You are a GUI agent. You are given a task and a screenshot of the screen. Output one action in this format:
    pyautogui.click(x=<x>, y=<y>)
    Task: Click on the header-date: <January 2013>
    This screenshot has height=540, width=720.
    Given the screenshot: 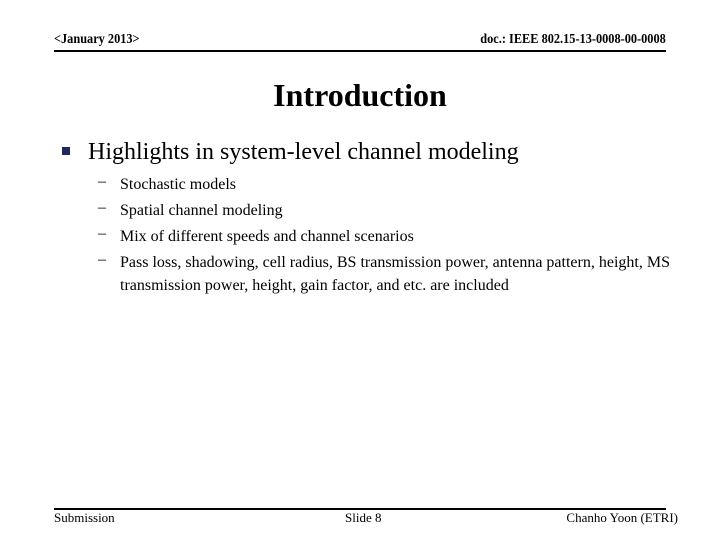 What is the action you would take?
    pyautogui.click(x=97, y=39)
    